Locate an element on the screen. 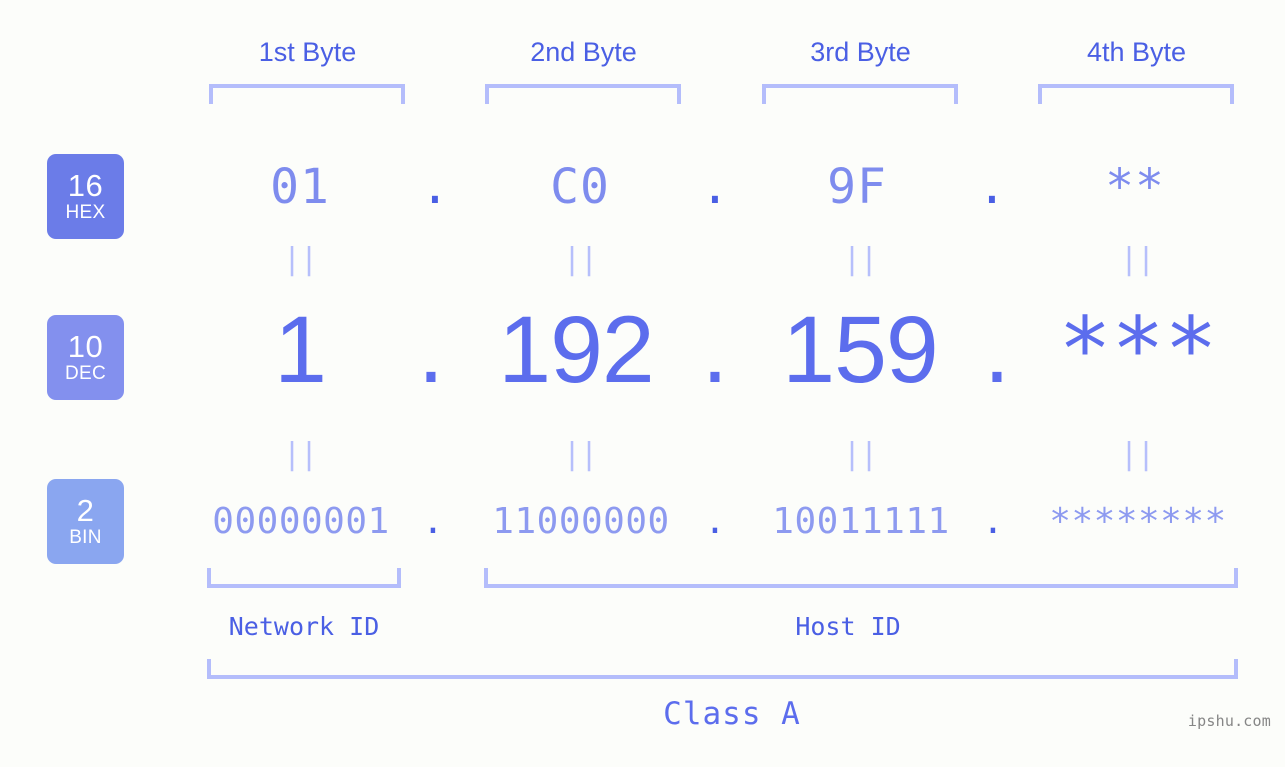  dec-byte-1: 1 is located at coordinates (300, 350).